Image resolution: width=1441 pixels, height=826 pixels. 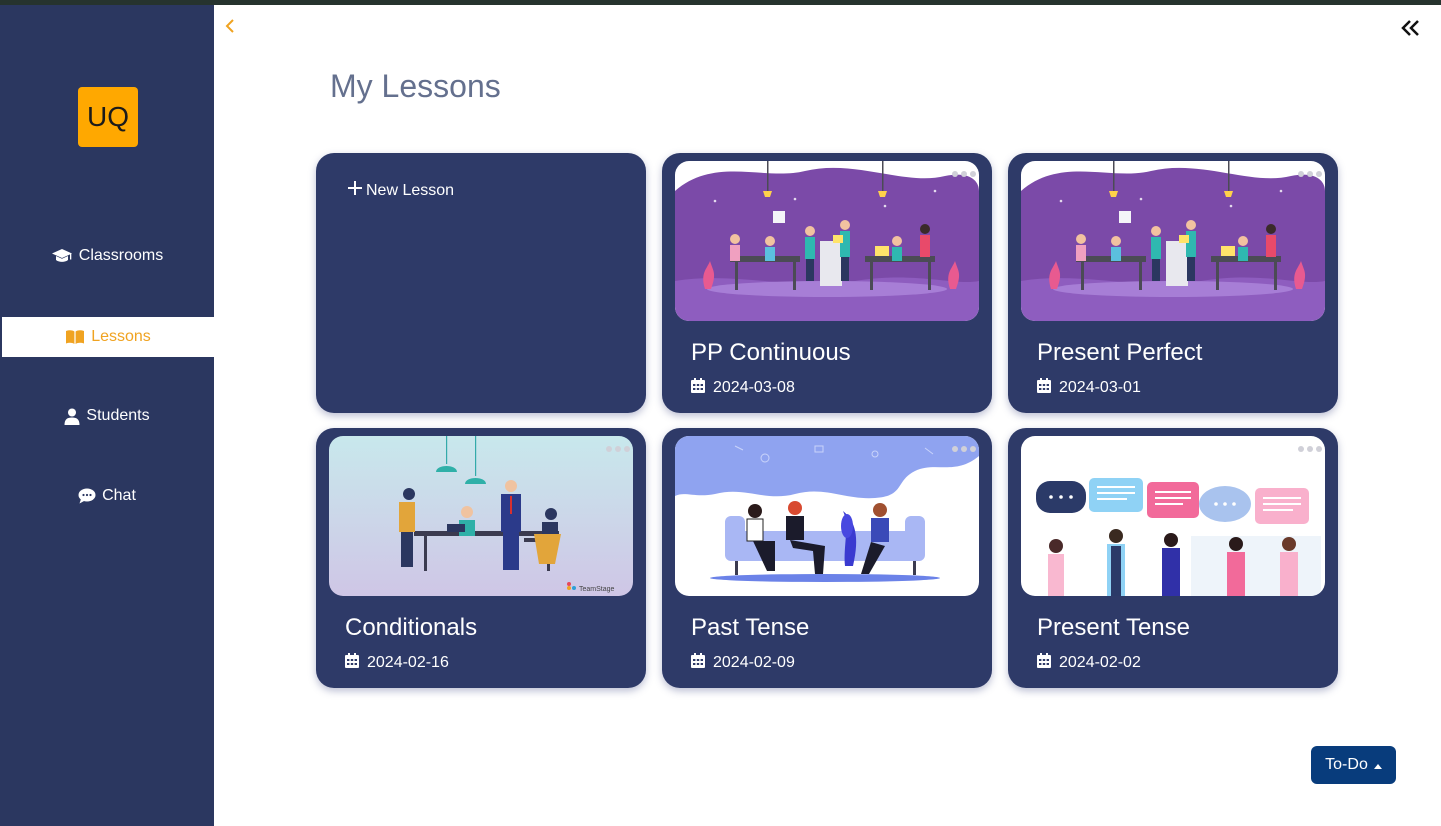 What do you see at coordinates (1113, 627) in the screenshot?
I see `lesson-title: Present Tense` at bounding box center [1113, 627].